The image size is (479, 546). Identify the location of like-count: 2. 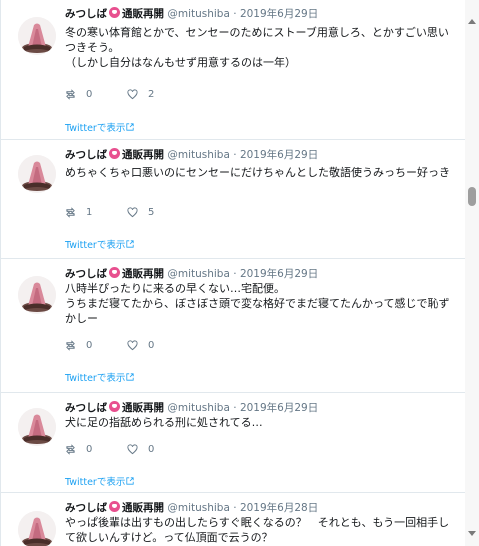
(151, 94).